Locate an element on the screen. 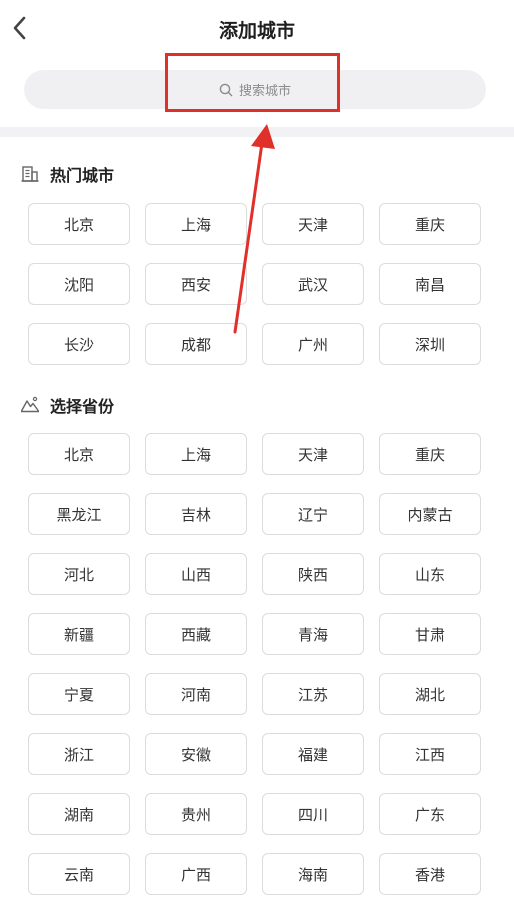 Image resolution: width=514 pixels, height=897 pixels. province-chip: 湖南 is located at coordinates (79, 814).